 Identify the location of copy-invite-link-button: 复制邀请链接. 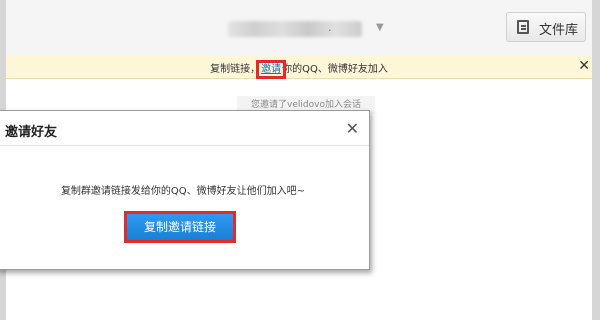
(180, 227).